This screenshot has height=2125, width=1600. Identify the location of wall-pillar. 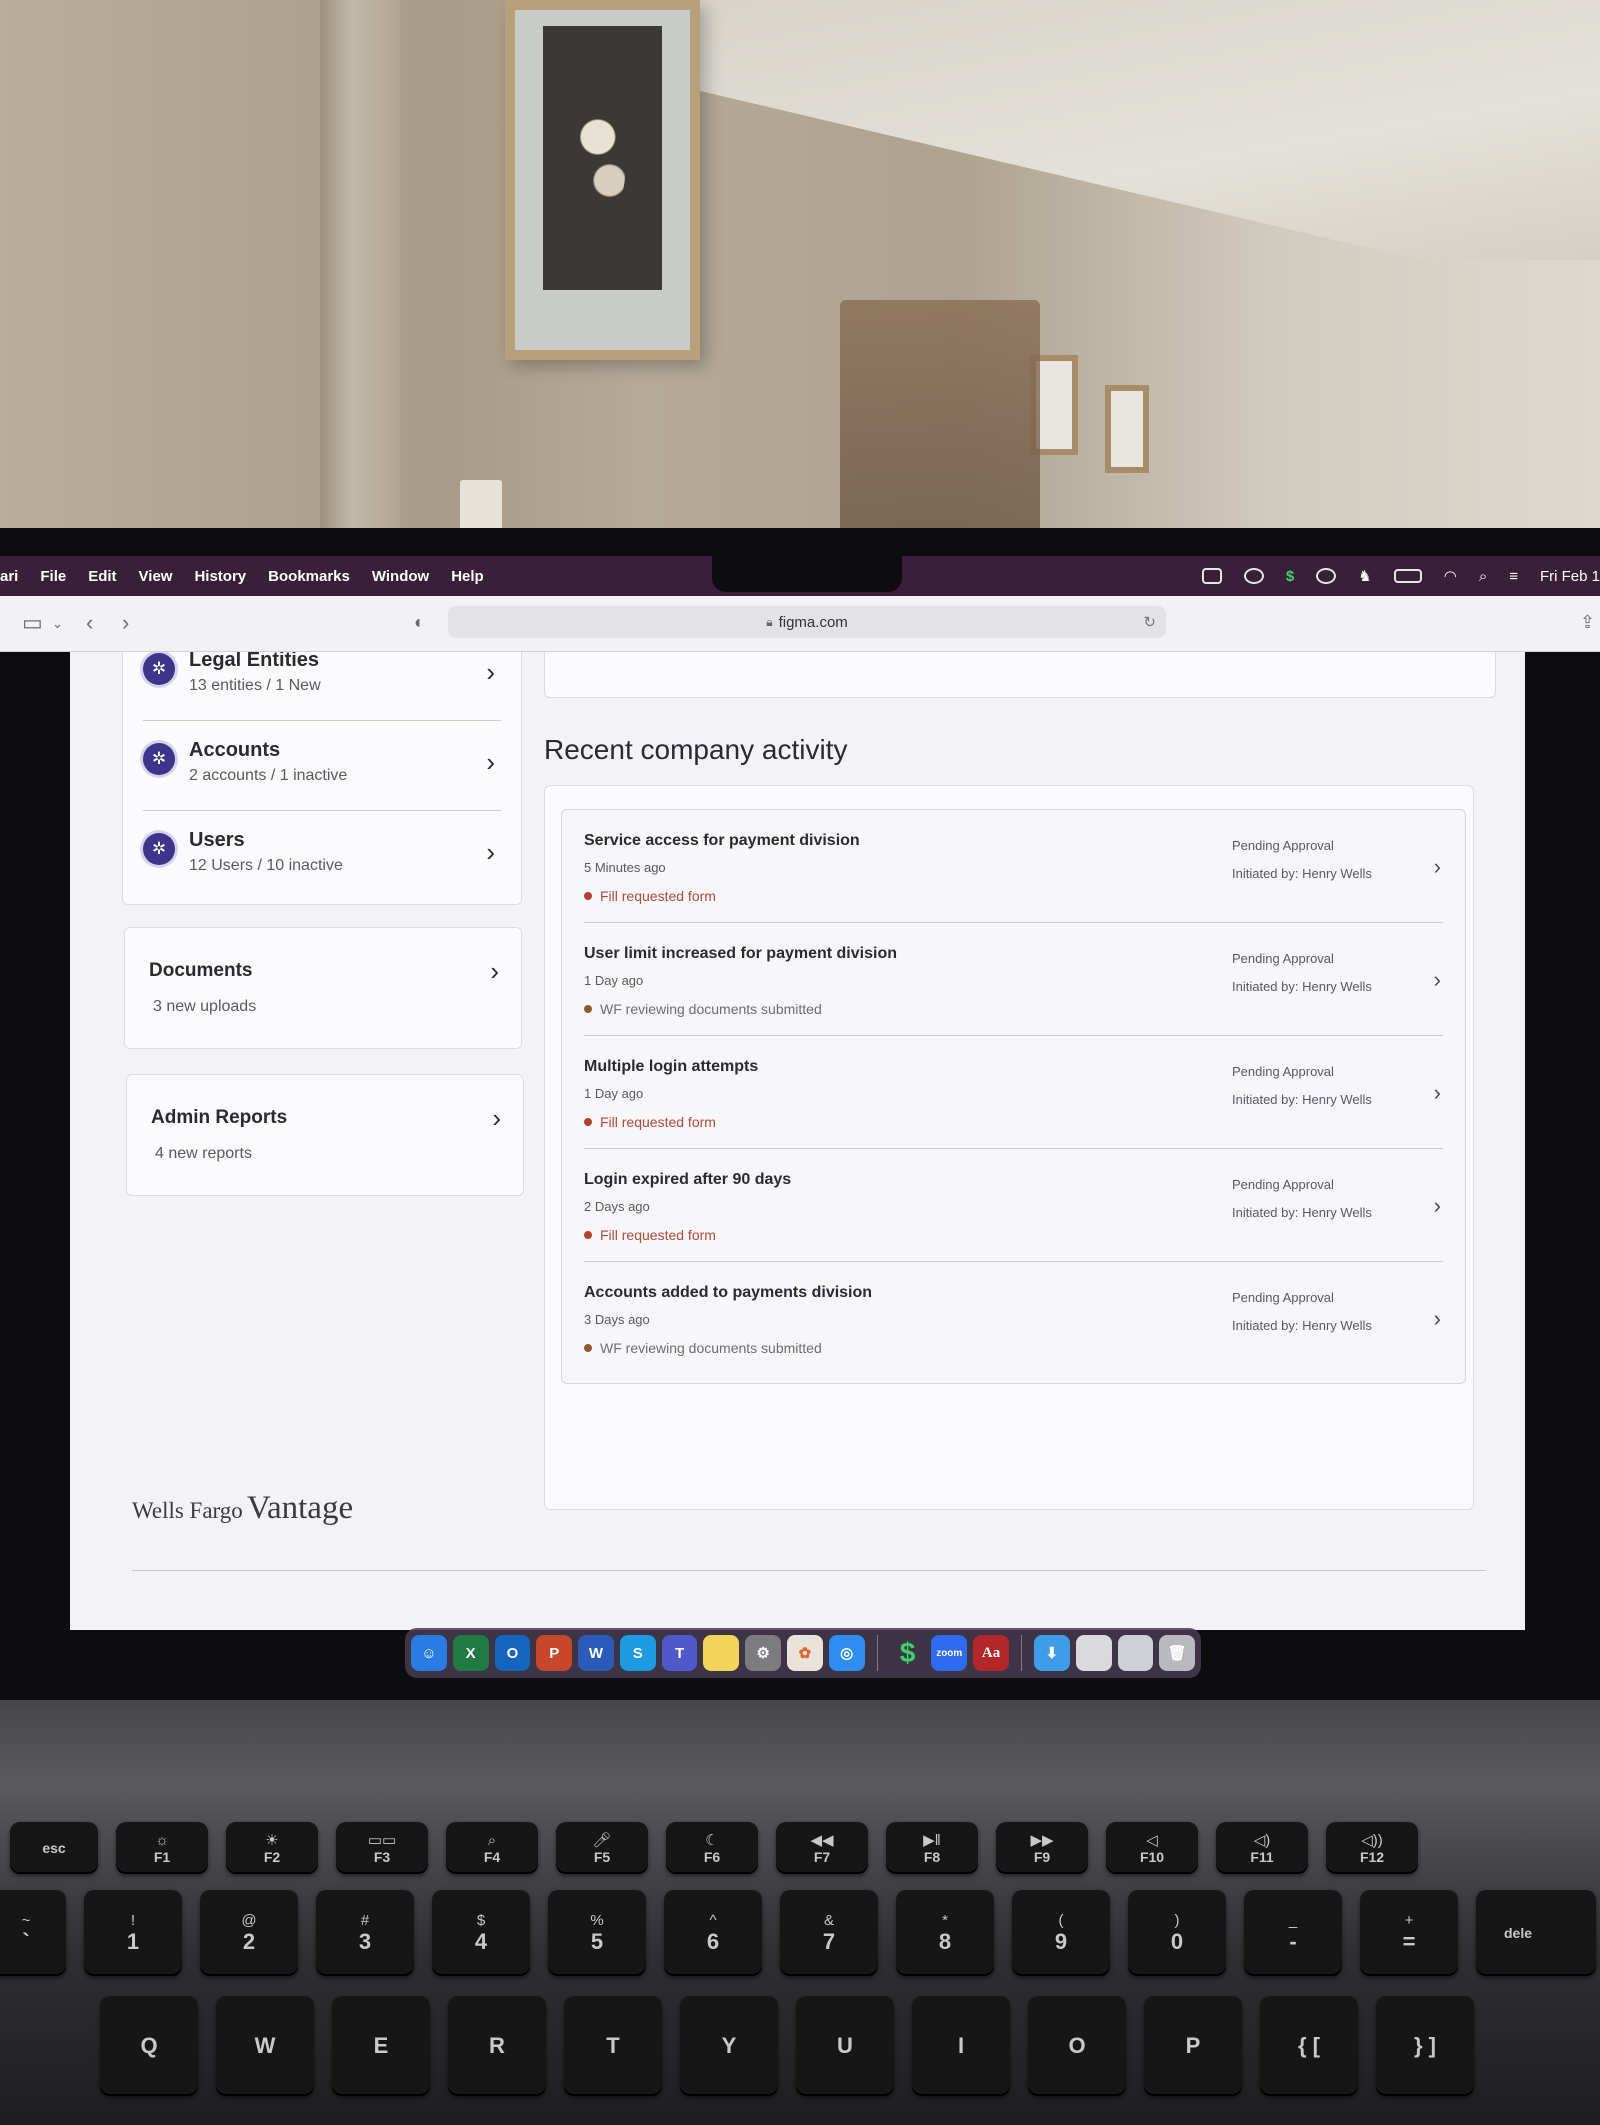
(360, 270).